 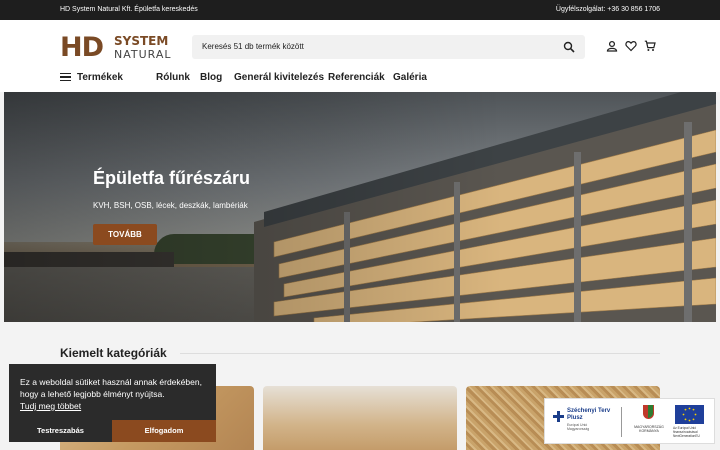 I want to click on logo-mark: HD, so click(x=82, y=47).